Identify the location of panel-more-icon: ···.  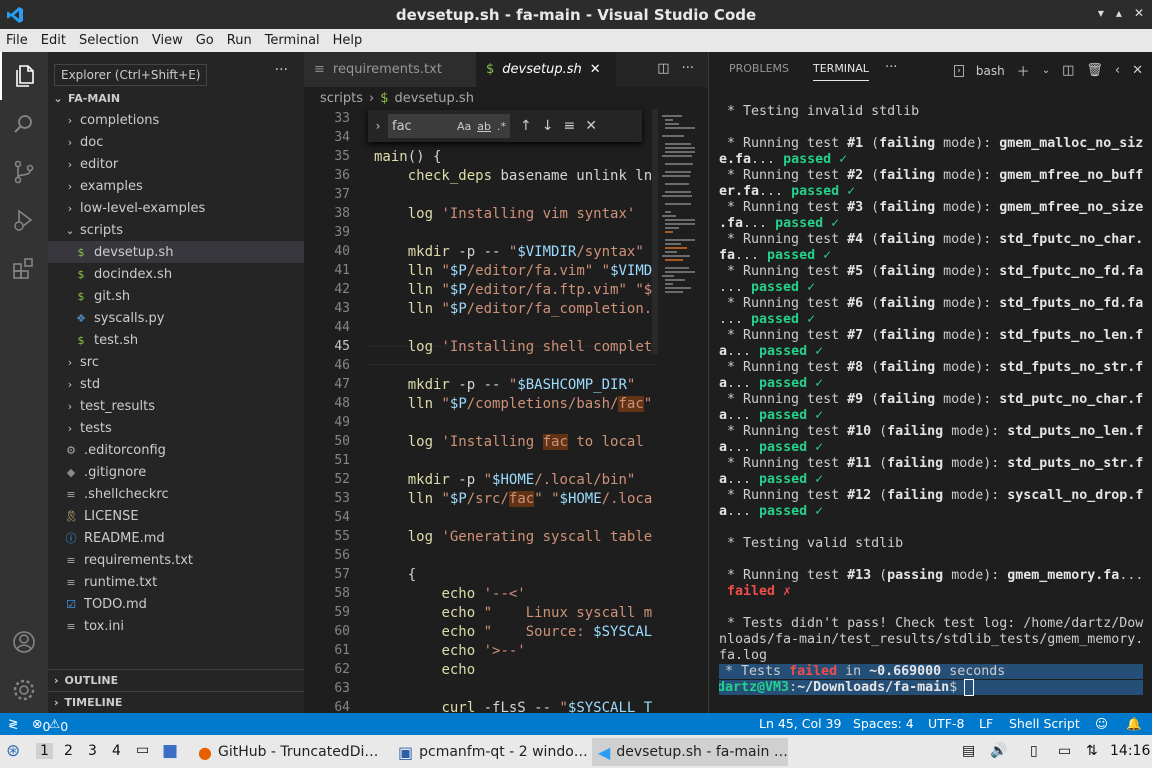
(891, 67).